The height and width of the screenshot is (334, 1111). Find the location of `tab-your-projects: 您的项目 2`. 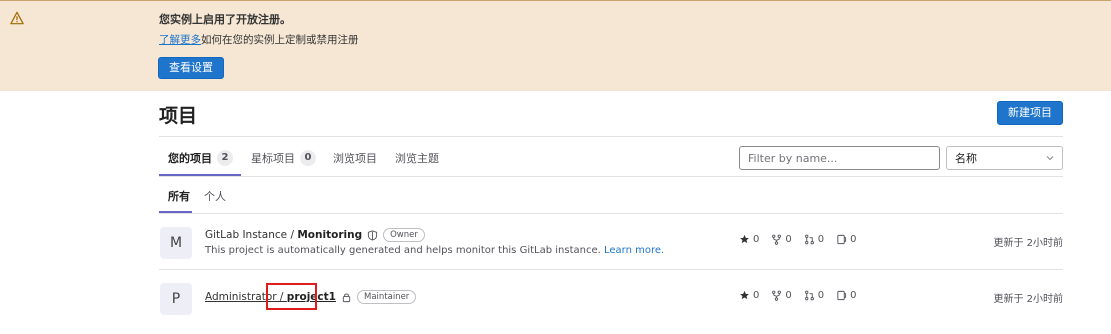

tab-your-projects: 您的项目 2 is located at coordinates (200, 158).